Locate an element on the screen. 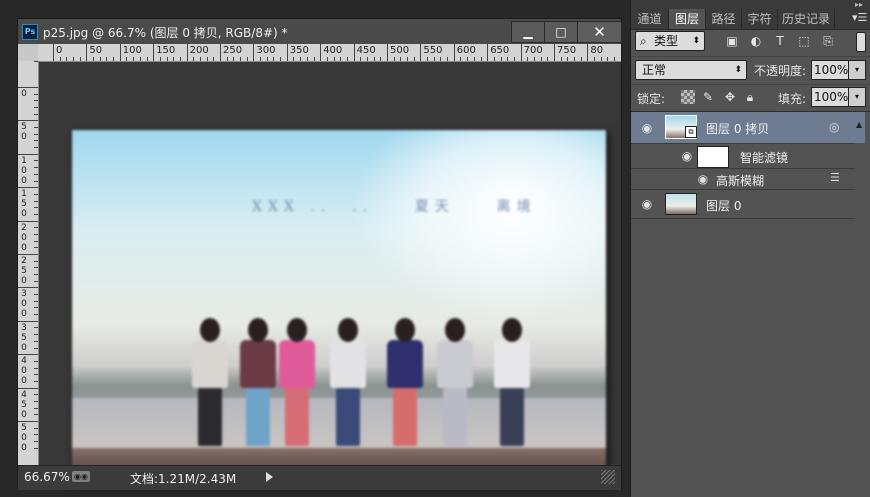 The width and height of the screenshot is (870, 497). person-torso is located at coordinates (210, 364).